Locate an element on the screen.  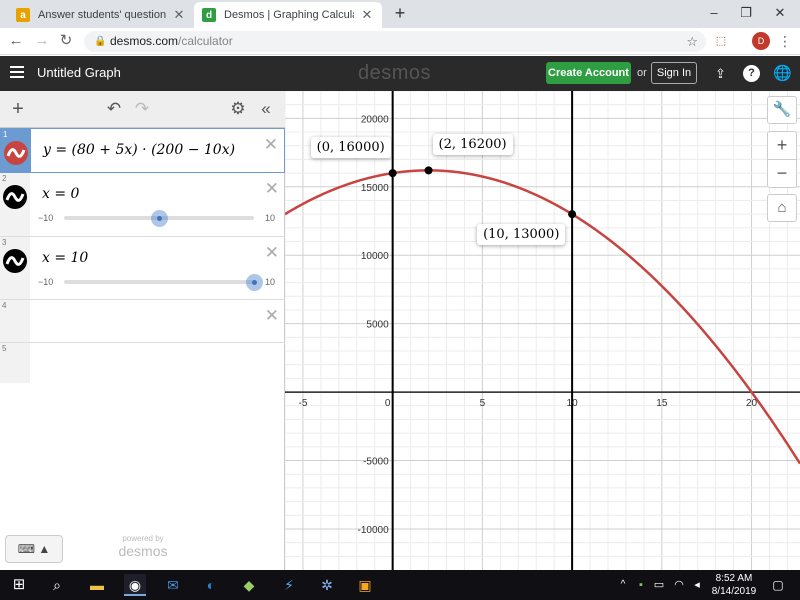
settings-gear-icon: ⚙ is located at coordinates (238, 109).